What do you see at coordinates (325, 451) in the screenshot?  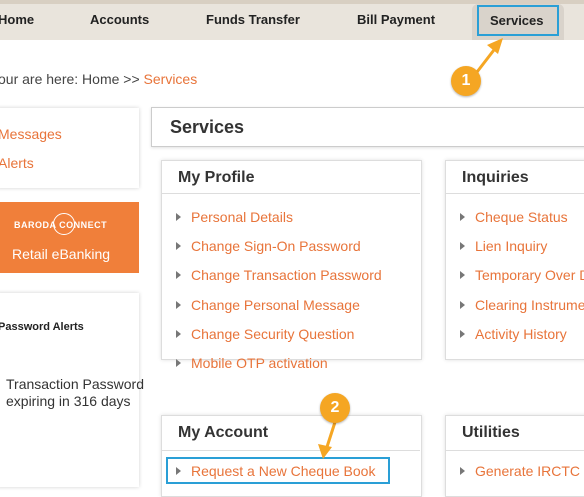 I see `arrow-2-head` at bounding box center [325, 451].